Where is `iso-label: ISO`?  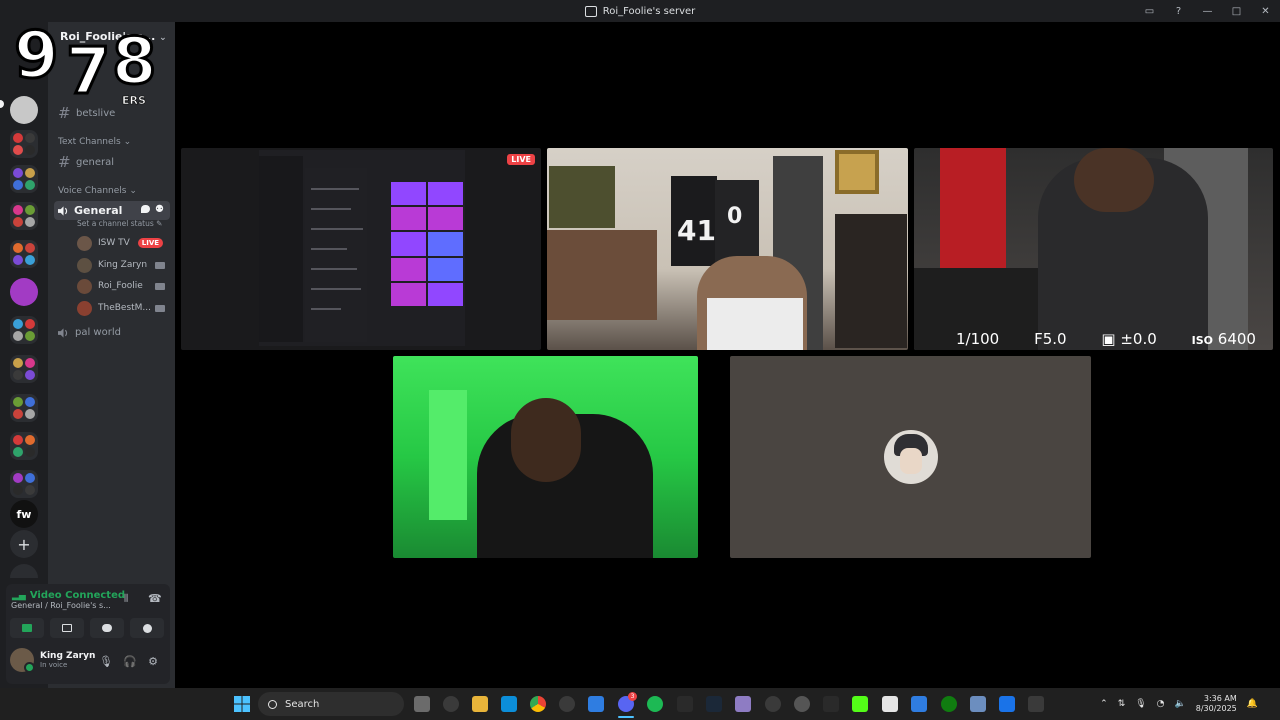
iso-label: ISO is located at coordinates (1202, 340).